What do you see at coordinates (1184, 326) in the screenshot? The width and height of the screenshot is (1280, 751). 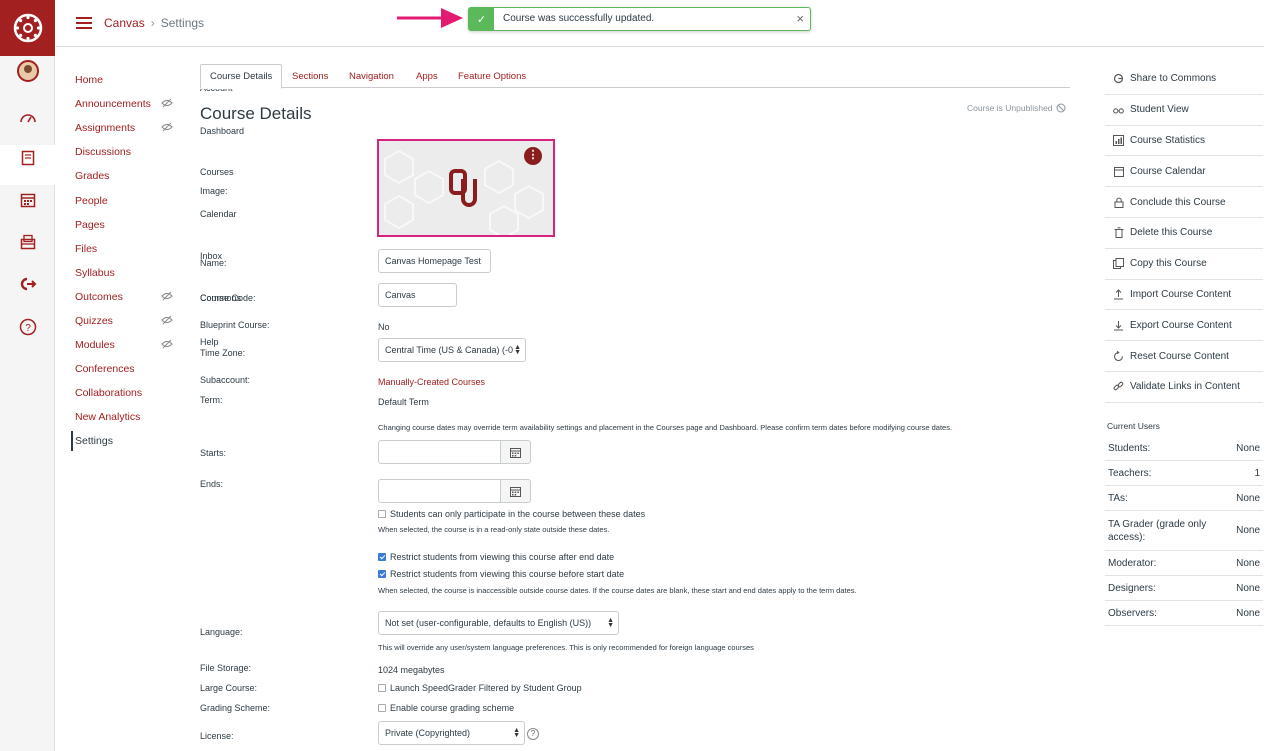 I see `export-content-button: Export Course Content` at bounding box center [1184, 326].